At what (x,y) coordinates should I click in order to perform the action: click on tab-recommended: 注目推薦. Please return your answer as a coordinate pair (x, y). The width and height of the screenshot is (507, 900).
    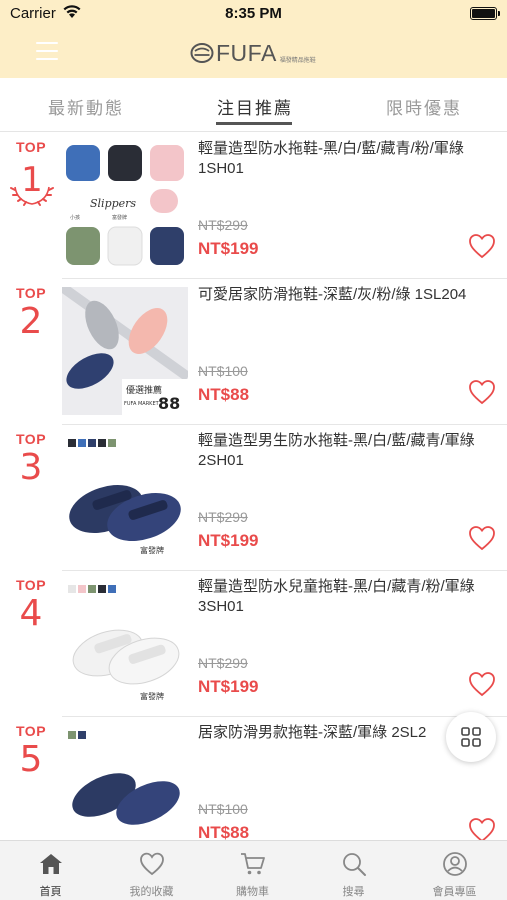
    Looking at the image, I should click on (255, 106).